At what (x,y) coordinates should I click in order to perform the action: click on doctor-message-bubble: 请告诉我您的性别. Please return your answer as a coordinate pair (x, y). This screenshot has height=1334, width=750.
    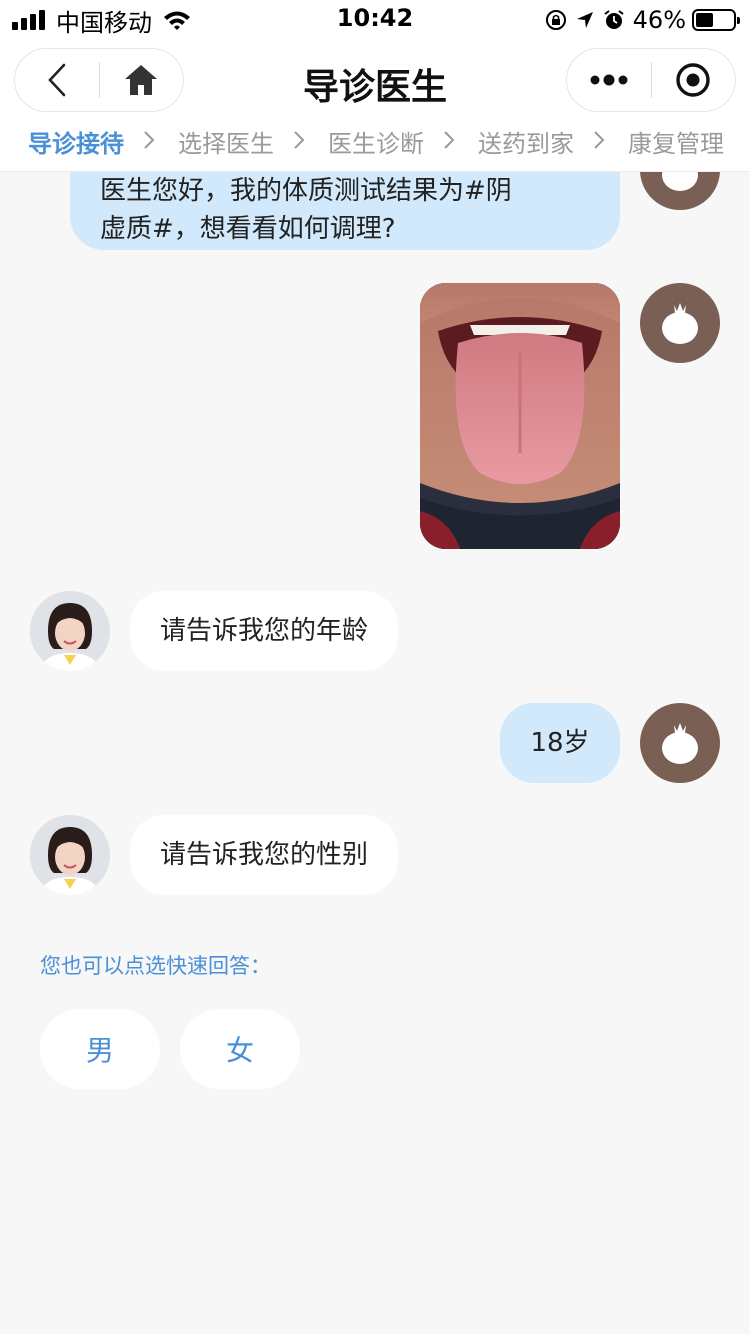
    Looking at the image, I should click on (264, 855).